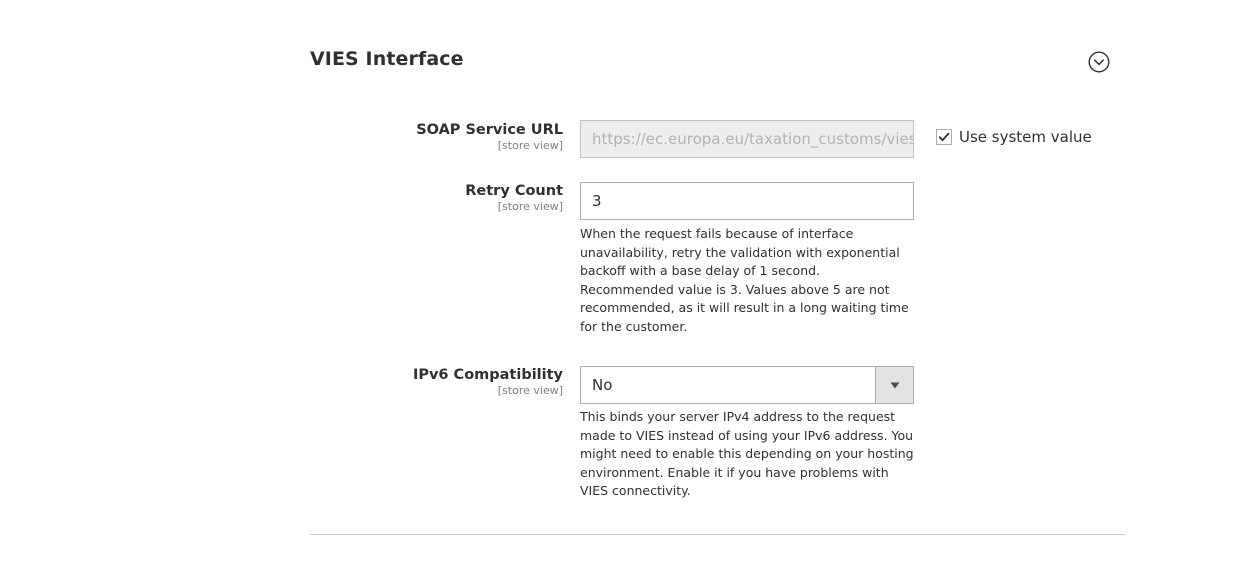 This screenshot has height=566, width=1260. I want to click on note-line: backoff with a base delay of 1 second., so click(700, 270).